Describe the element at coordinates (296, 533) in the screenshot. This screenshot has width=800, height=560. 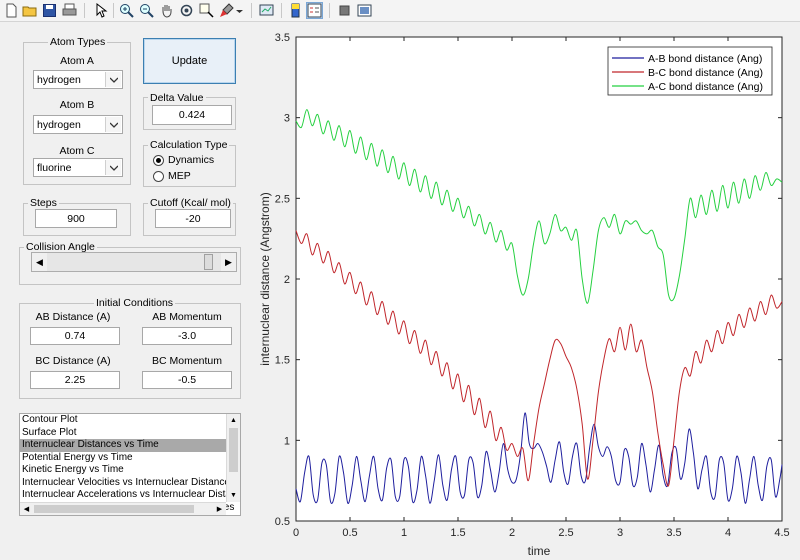
I see `x-tick-label: 0` at that location.